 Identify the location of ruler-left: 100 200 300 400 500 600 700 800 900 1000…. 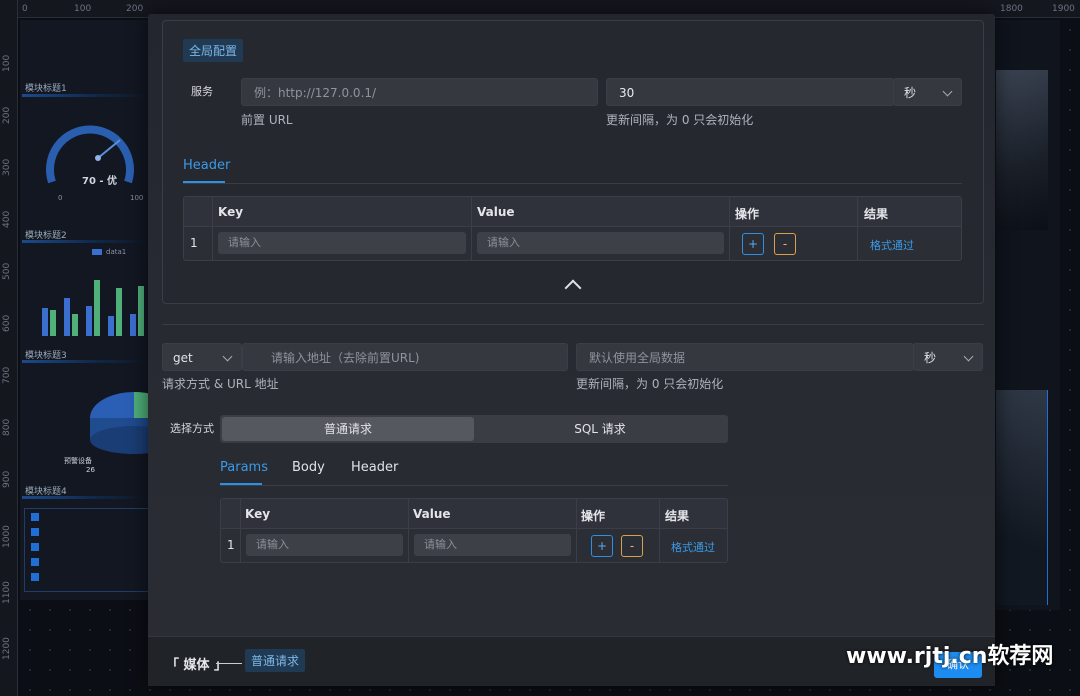
(9, 348).